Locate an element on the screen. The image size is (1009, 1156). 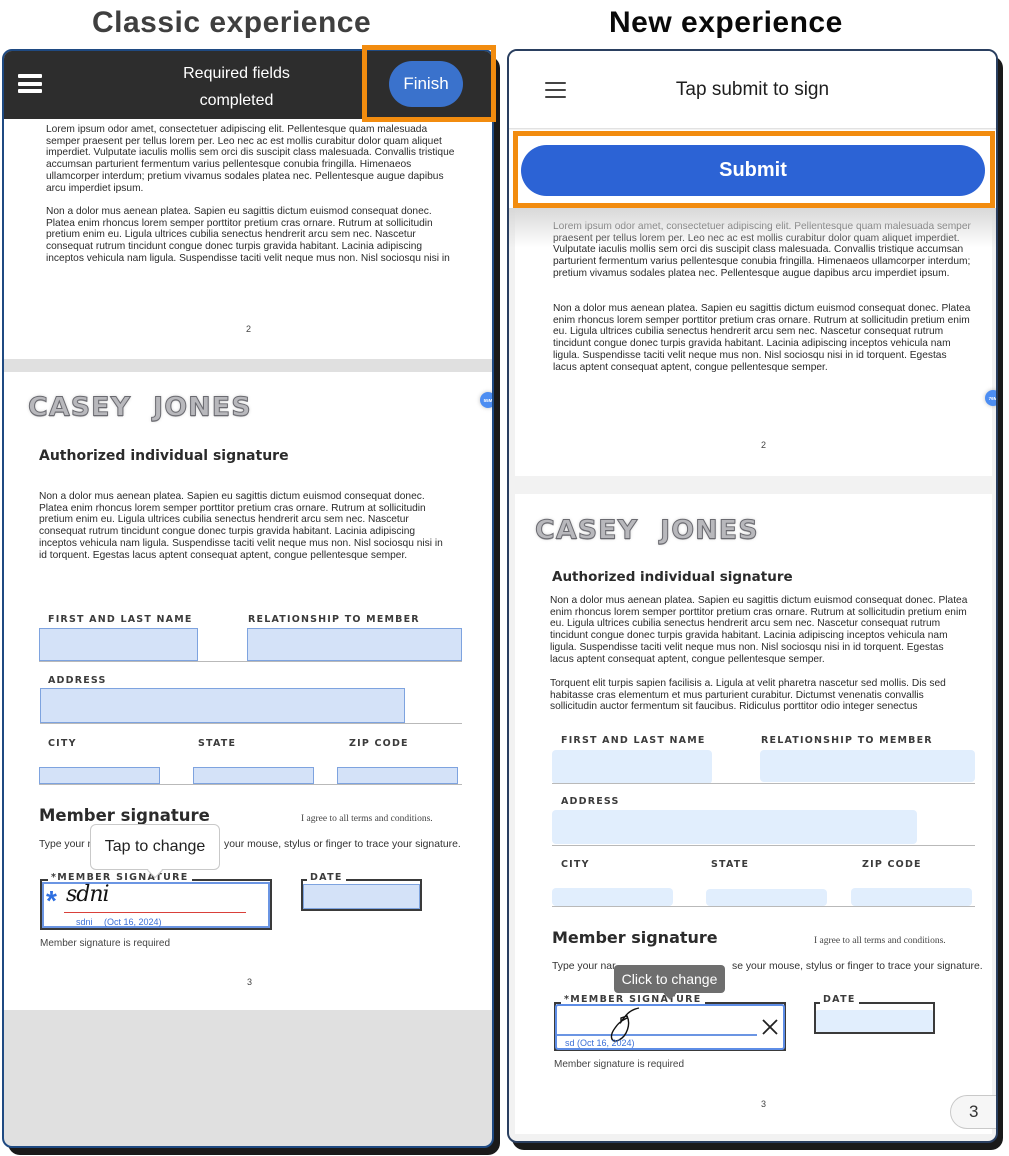
signature-caption-date: (Oct 16, 2024) is located at coordinates (133, 922).